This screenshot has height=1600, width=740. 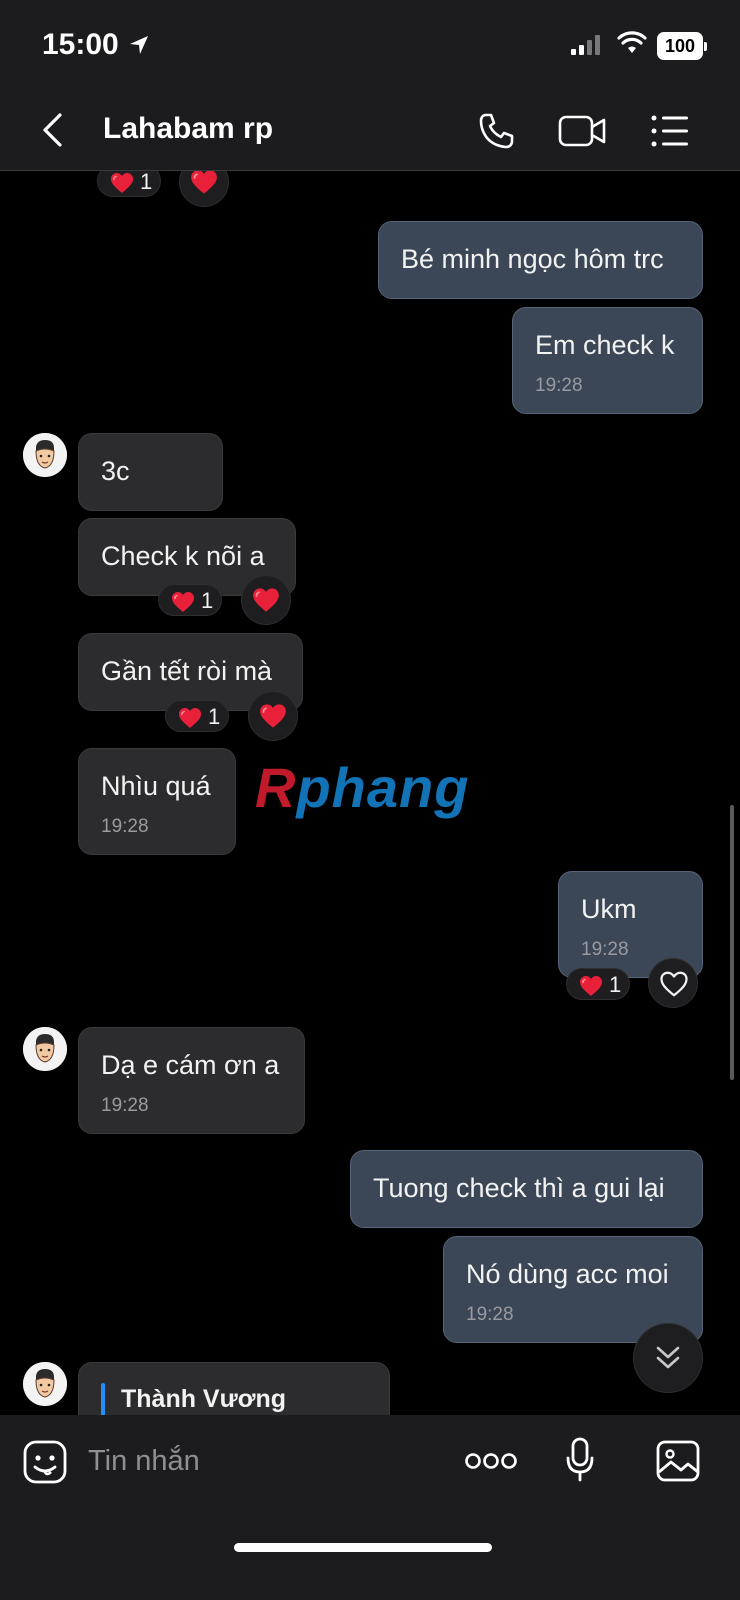 What do you see at coordinates (370, 1507) in the screenshot?
I see `message-composer: Tin nhắn` at bounding box center [370, 1507].